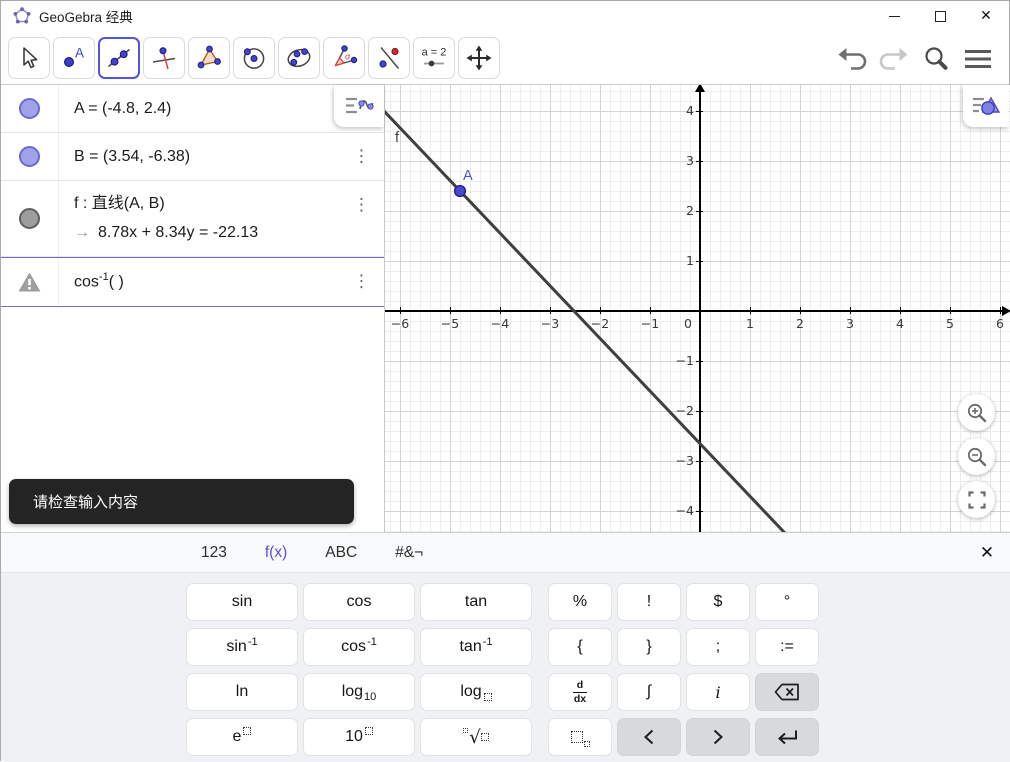 The width and height of the screenshot is (1010, 762). What do you see at coordinates (359, 647) in the screenshot?
I see `key-arccos: cos -1` at bounding box center [359, 647].